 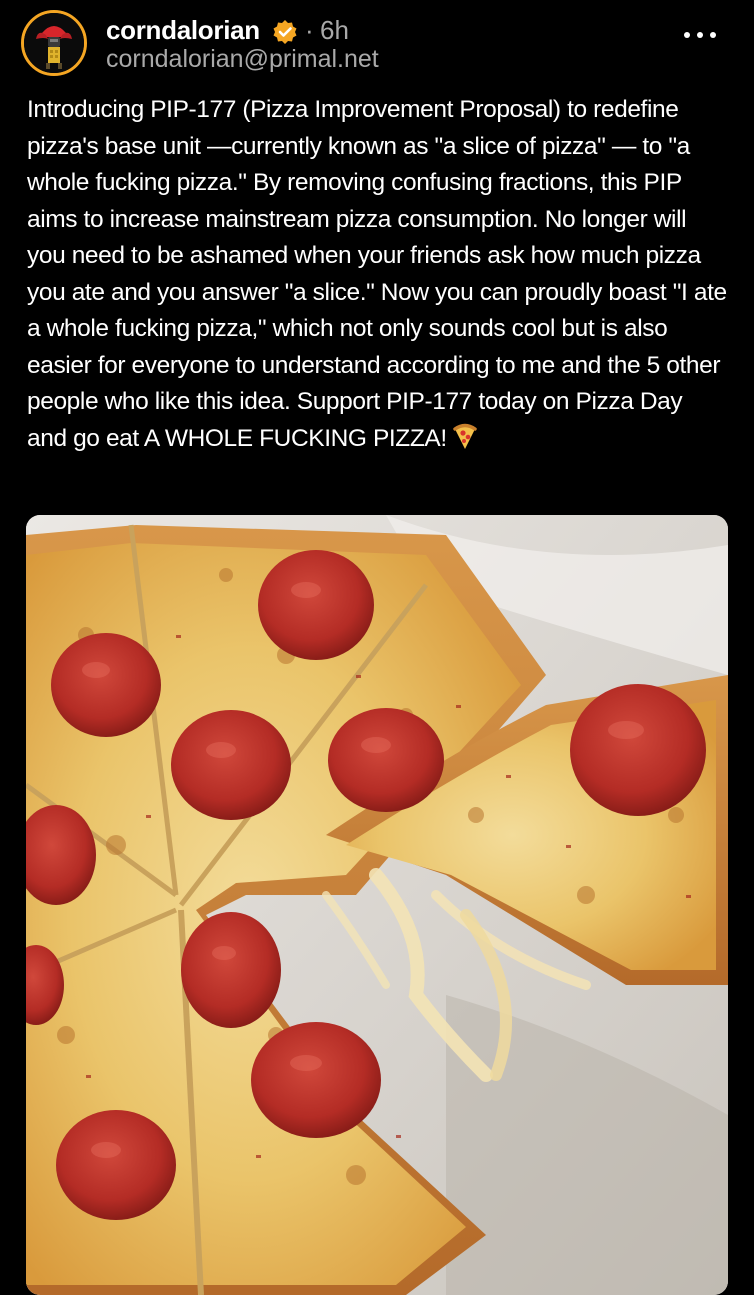 I want to click on corn-mascot-icon, so click(x=54, y=43).